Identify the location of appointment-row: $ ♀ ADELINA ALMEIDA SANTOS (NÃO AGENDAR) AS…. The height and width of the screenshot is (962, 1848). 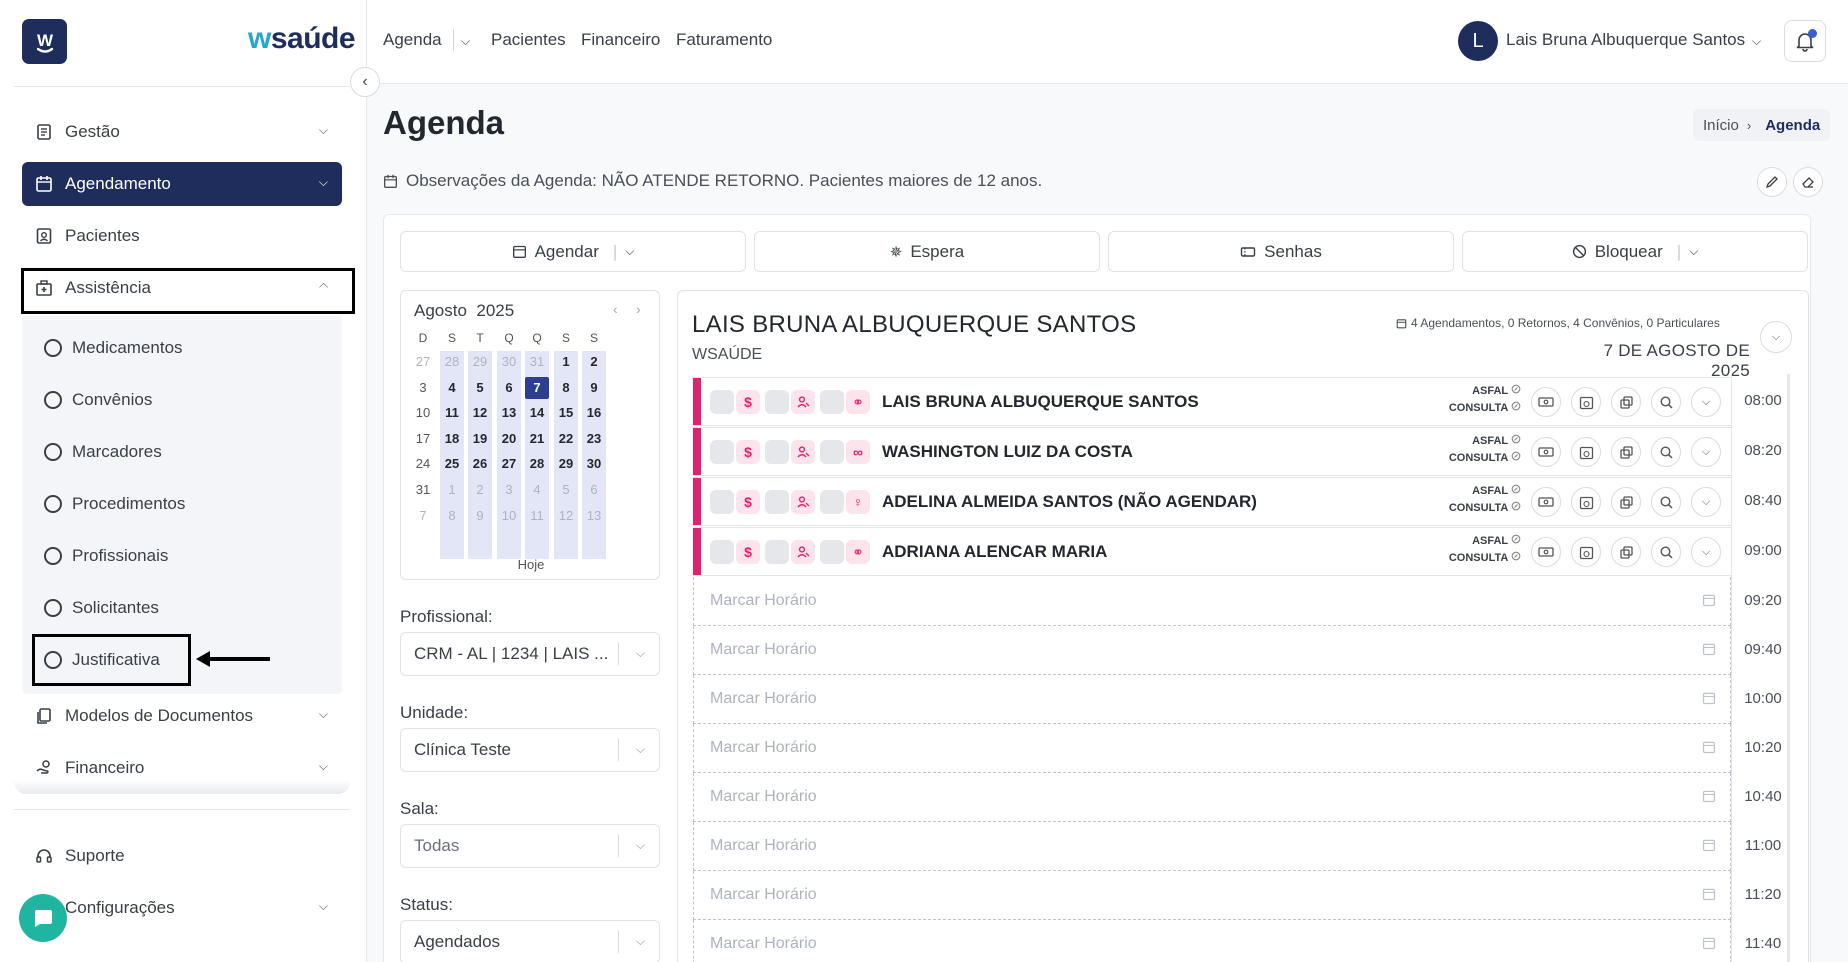
(1212, 501).